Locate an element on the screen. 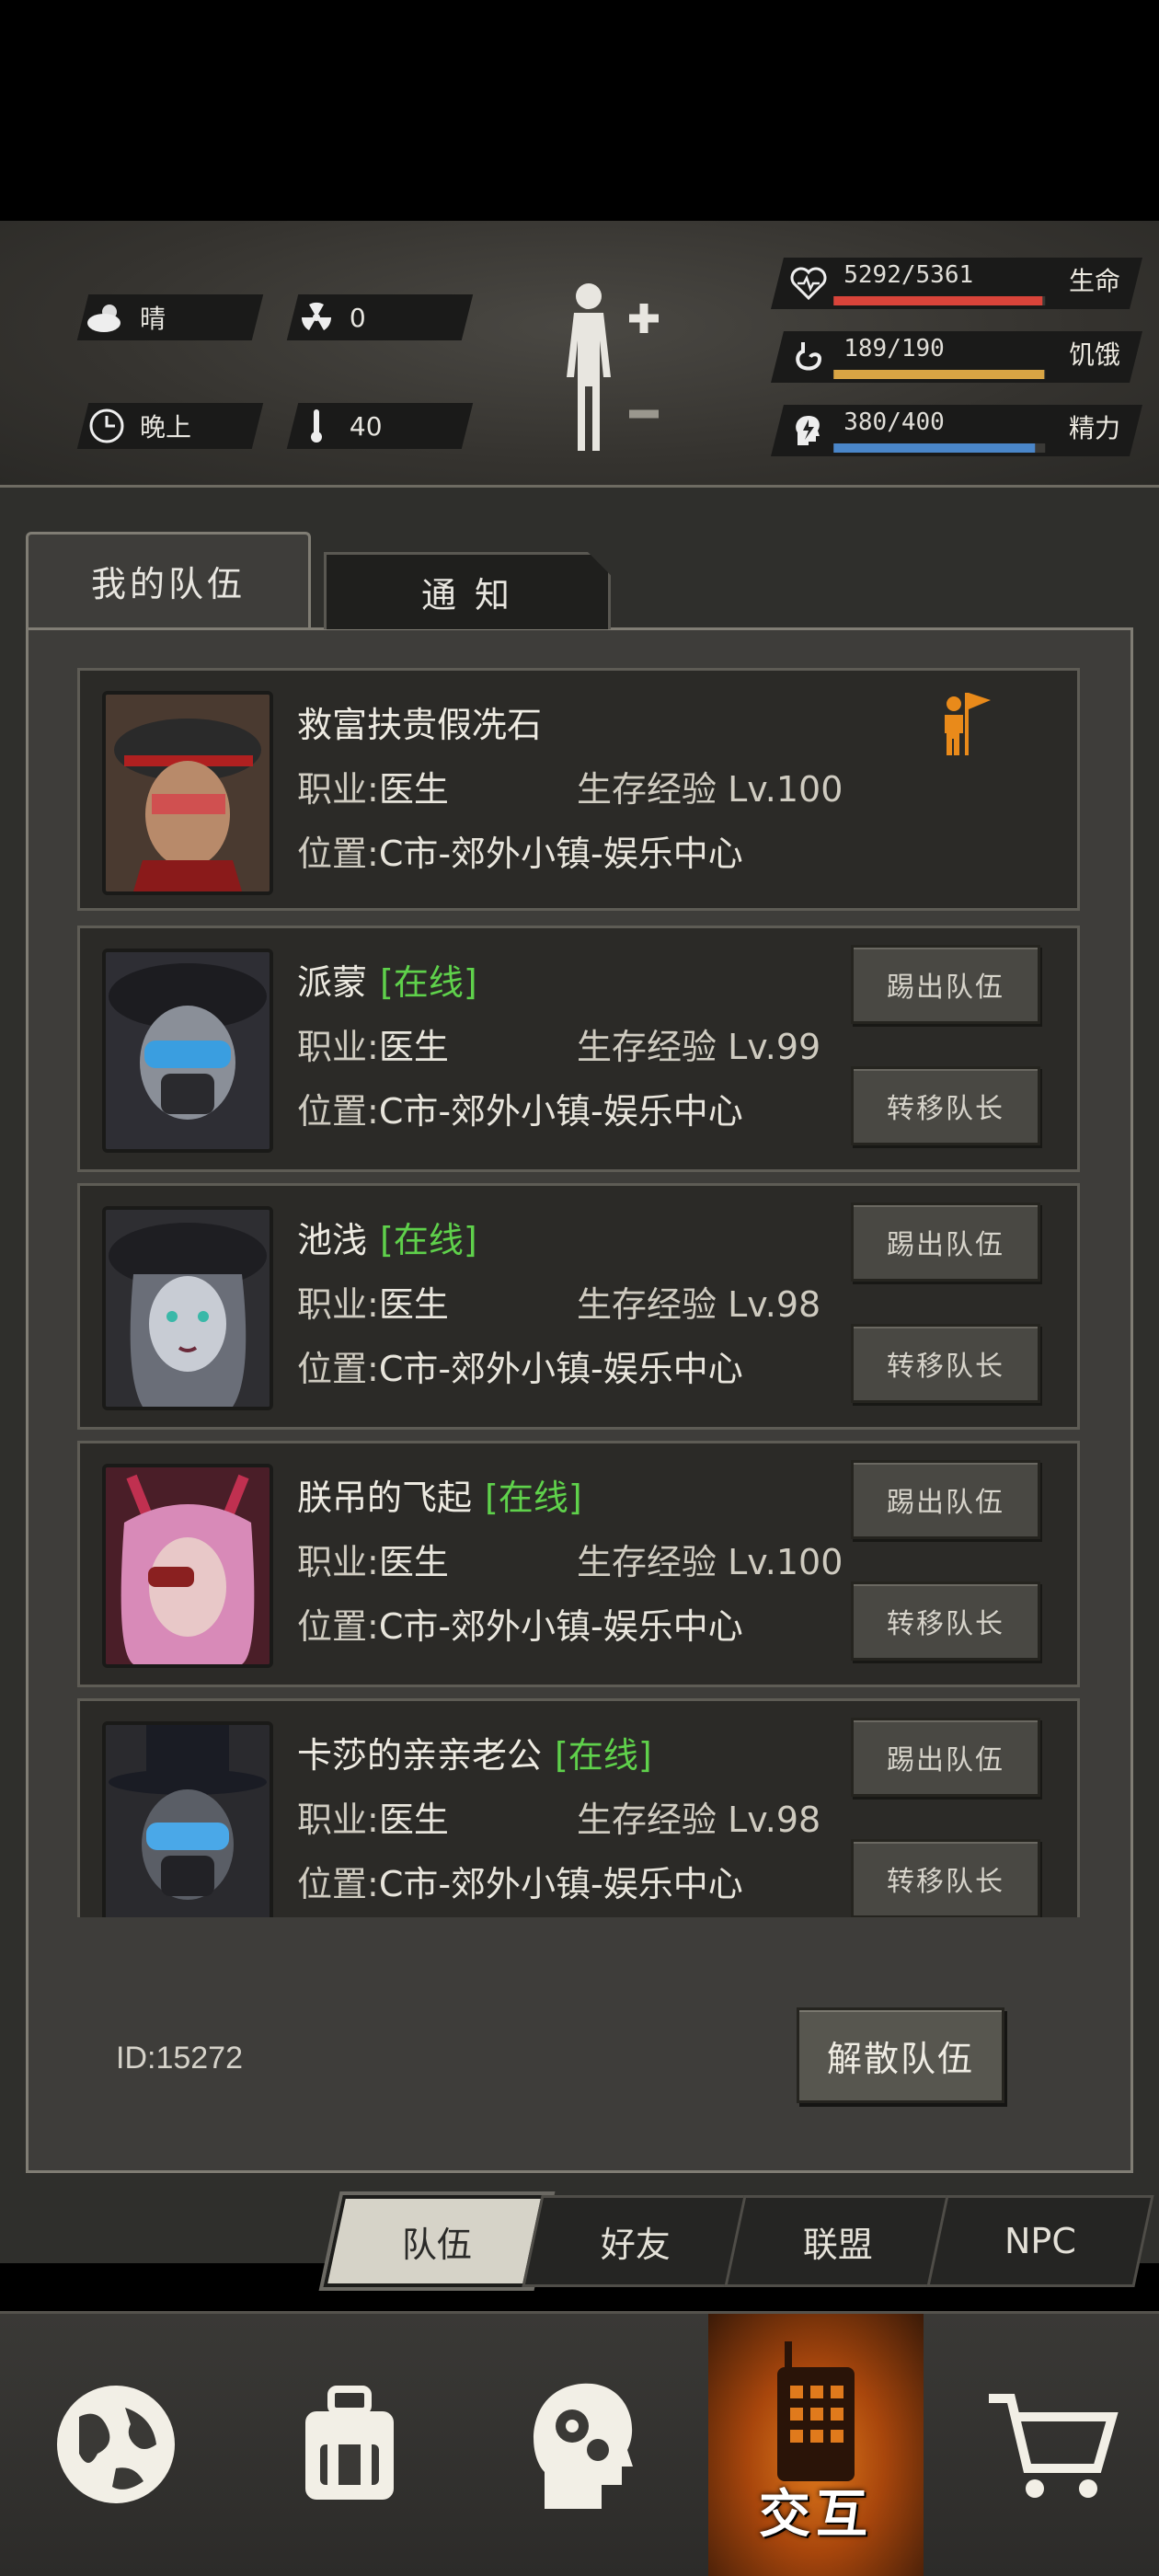  globe-icon is located at coordinates (116, 2446).